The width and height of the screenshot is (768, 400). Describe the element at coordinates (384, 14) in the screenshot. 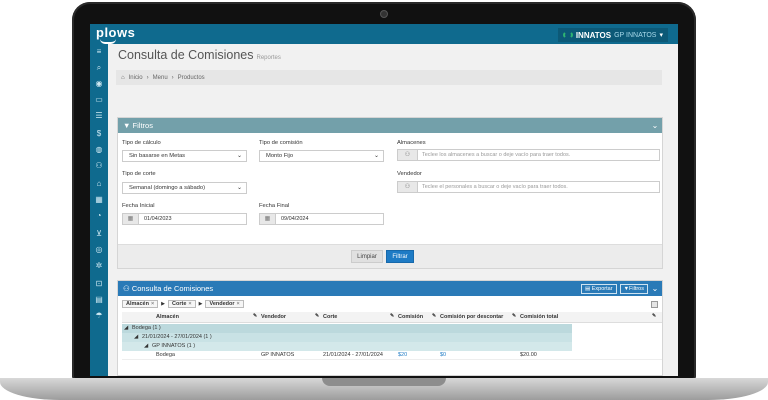

I see `camera-icon` at that location.